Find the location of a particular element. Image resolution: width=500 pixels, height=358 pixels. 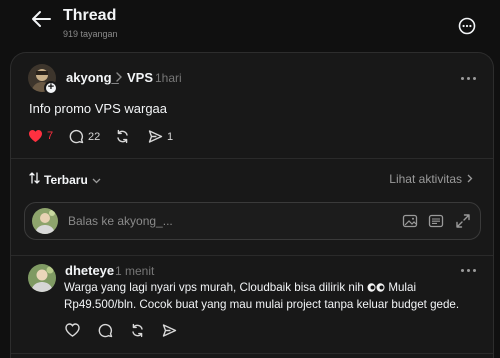

gif-icon is located at coordinates (436, 221).